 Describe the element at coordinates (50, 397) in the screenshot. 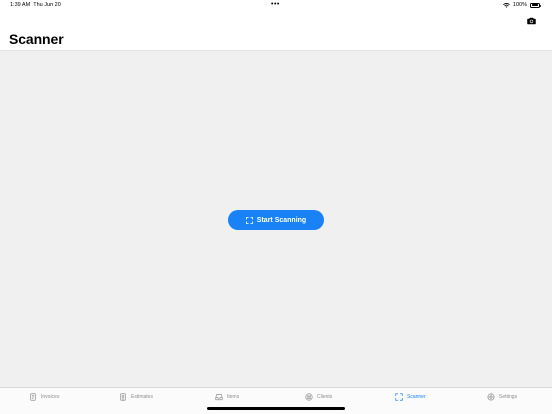

I see `tab-invoices-label: Invoices` at that location.